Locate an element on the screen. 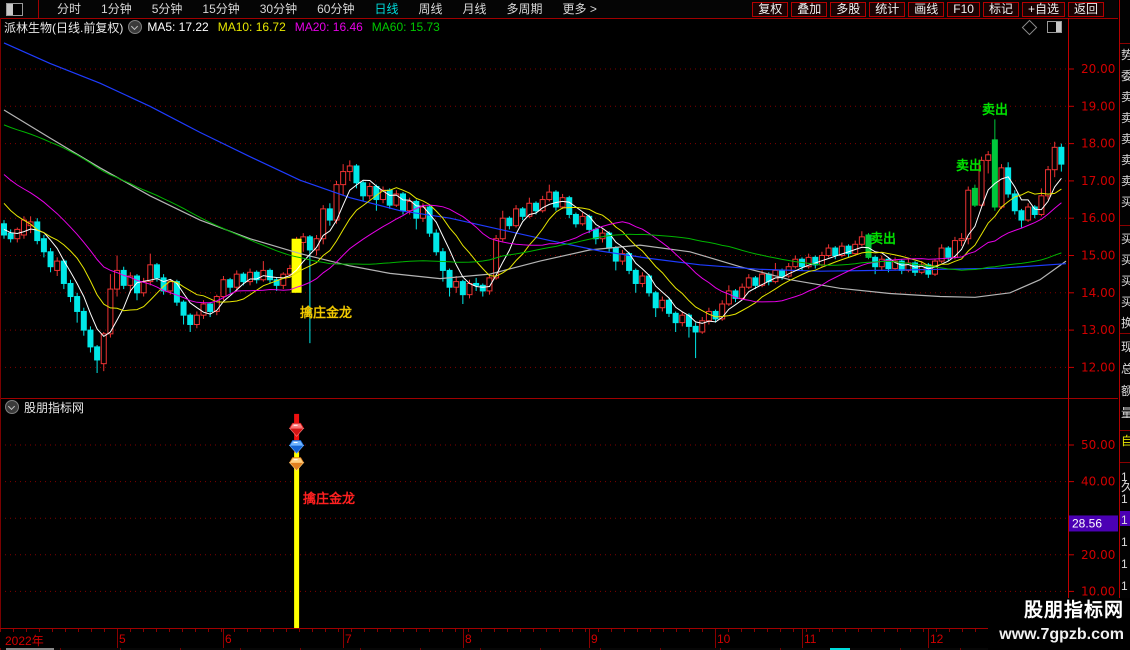 The height and width of the screenshot is (650, 1130). toolbar-button-F10: F10 is located at coordinates (963, 9).